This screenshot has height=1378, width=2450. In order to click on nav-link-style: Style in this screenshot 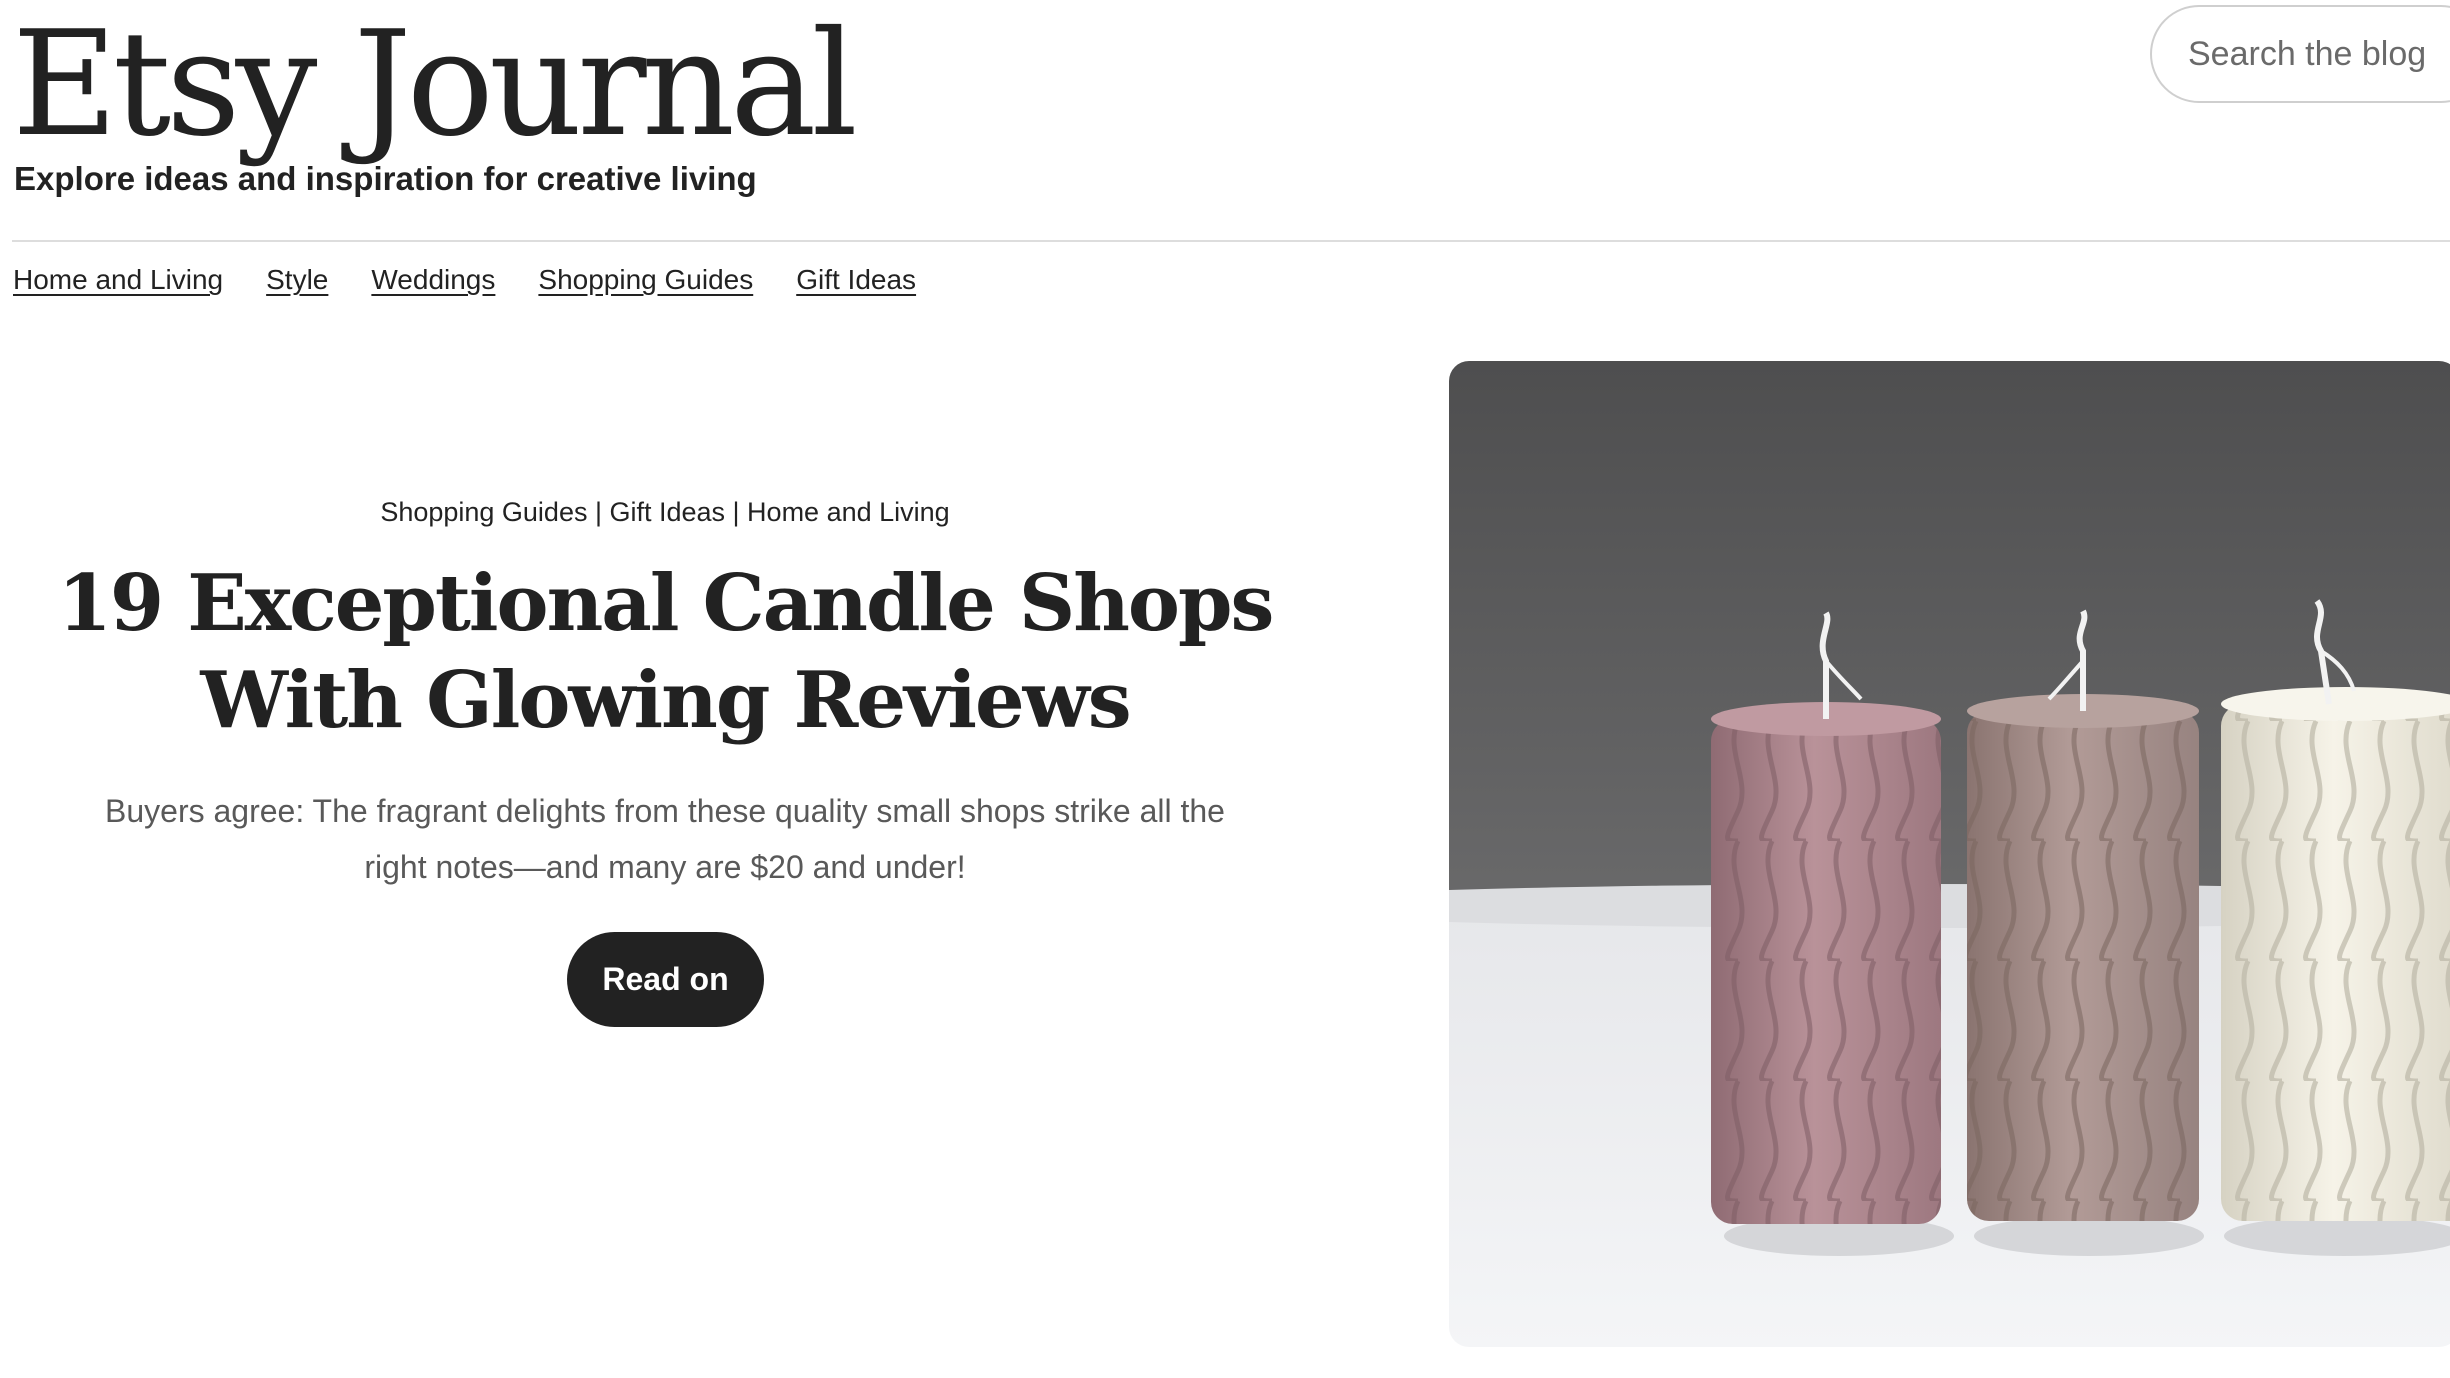, I will do `click(297, 280)`.